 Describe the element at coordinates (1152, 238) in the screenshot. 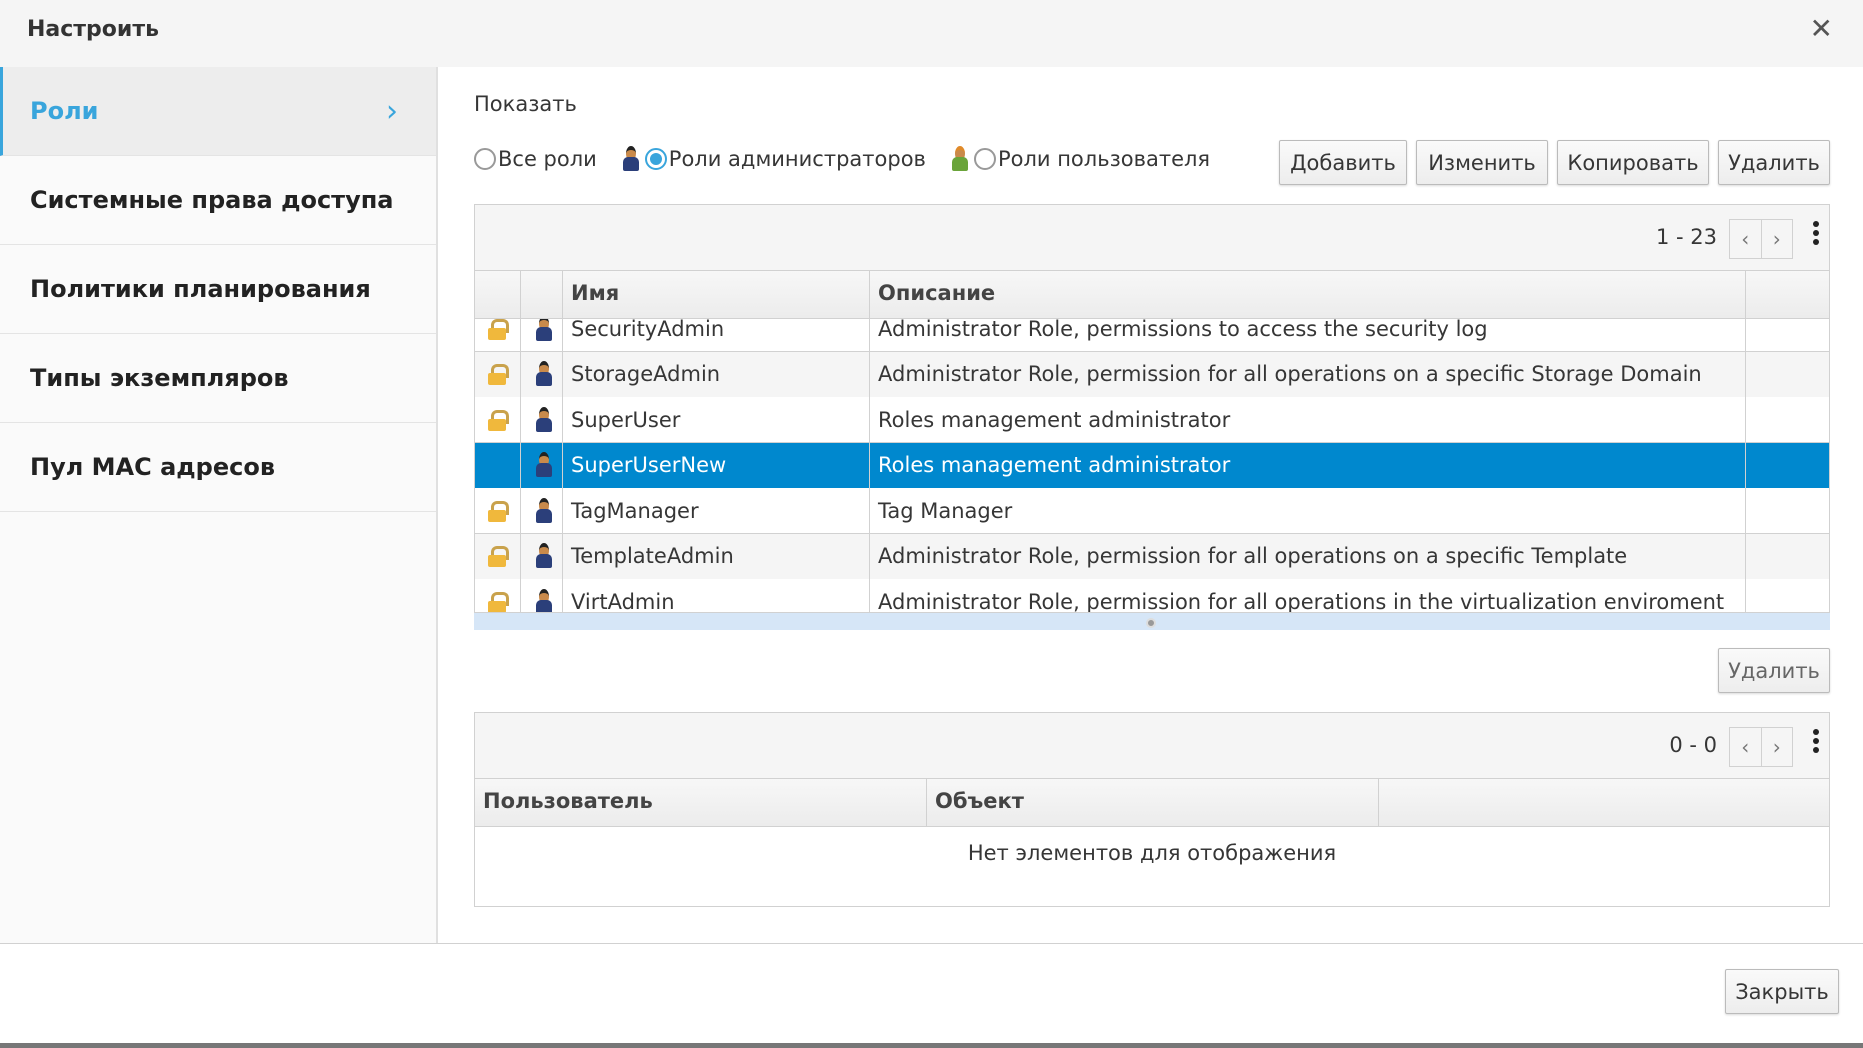

I see `table-toolbar: 1 - 23 ‹ ›` at that location.